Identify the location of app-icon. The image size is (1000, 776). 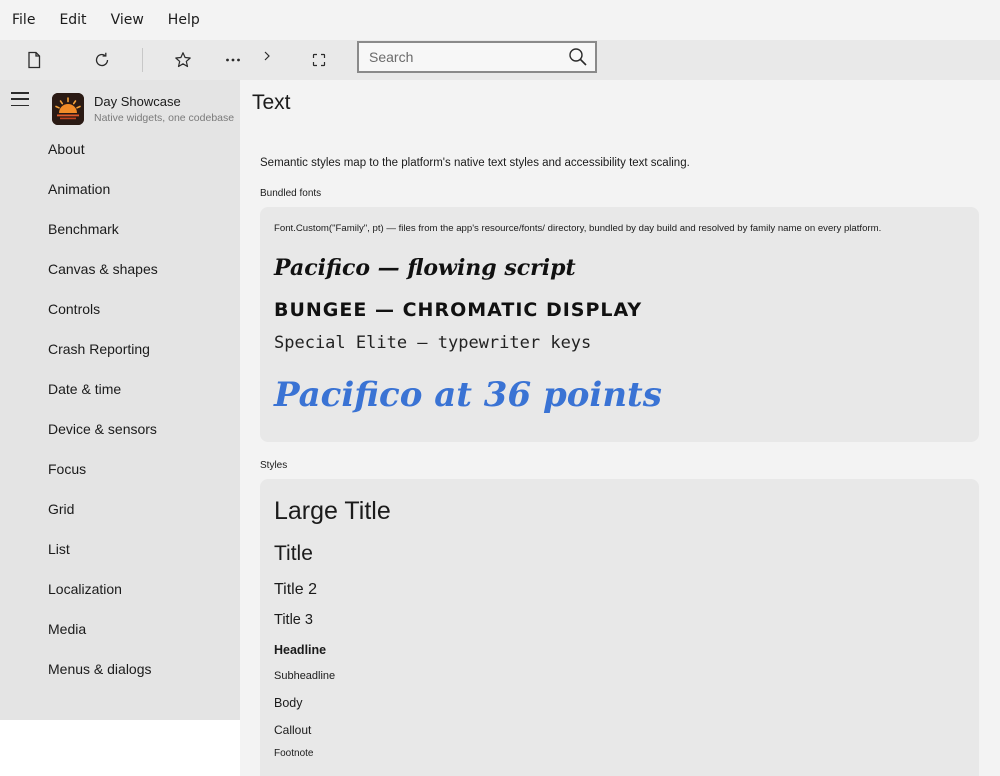
(68, 109).